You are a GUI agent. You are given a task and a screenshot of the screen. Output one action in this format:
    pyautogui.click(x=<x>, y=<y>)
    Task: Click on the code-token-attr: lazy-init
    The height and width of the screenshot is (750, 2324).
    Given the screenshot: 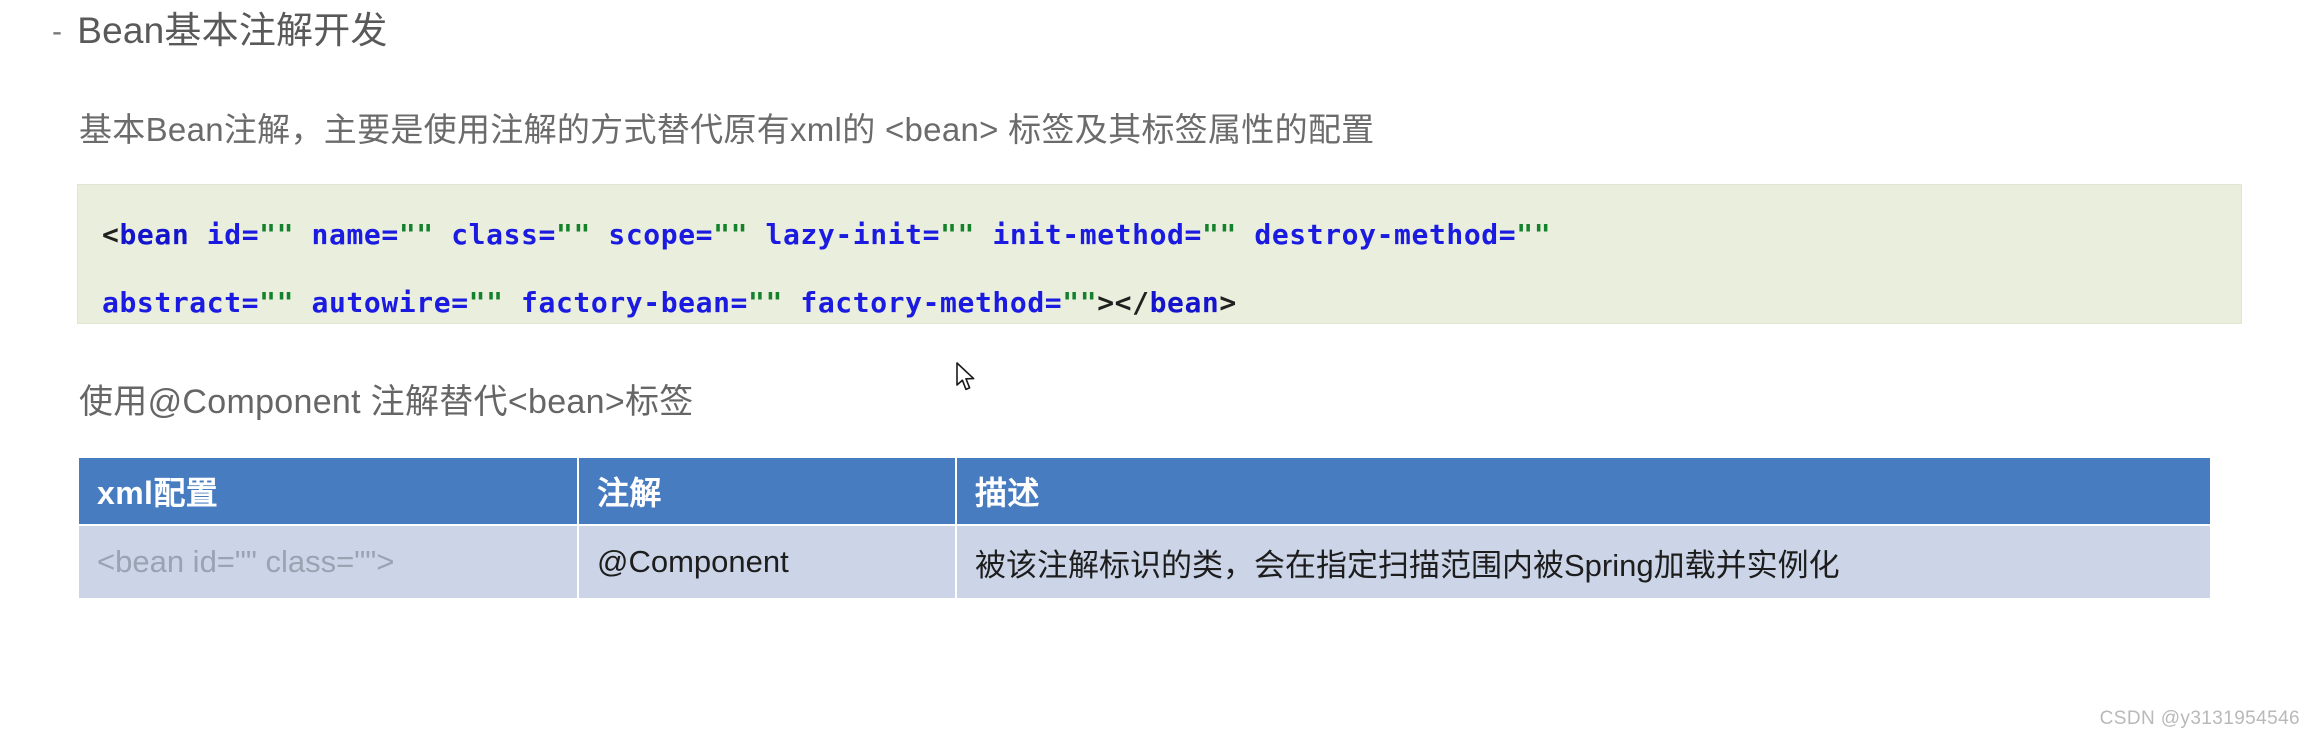 What is the action you would take?
    pyautogui.click(x=835, y=234)
    